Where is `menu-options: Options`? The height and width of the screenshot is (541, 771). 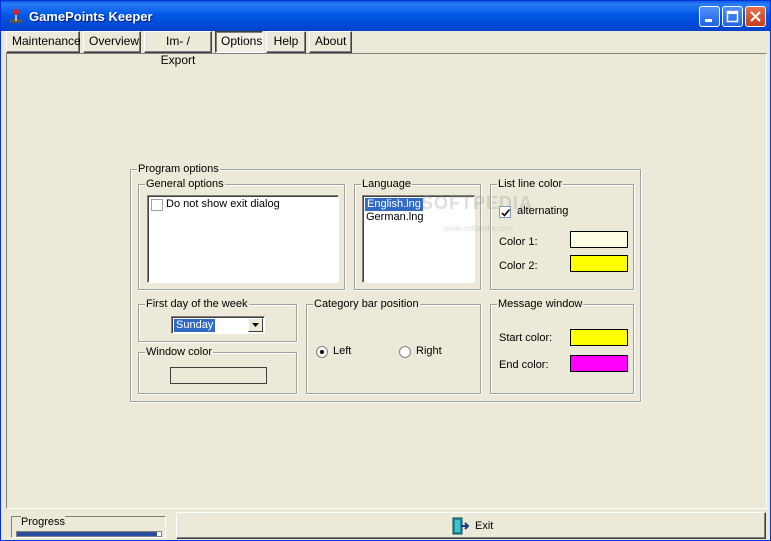 menu-options: Options is located at coordinates (239, 42).